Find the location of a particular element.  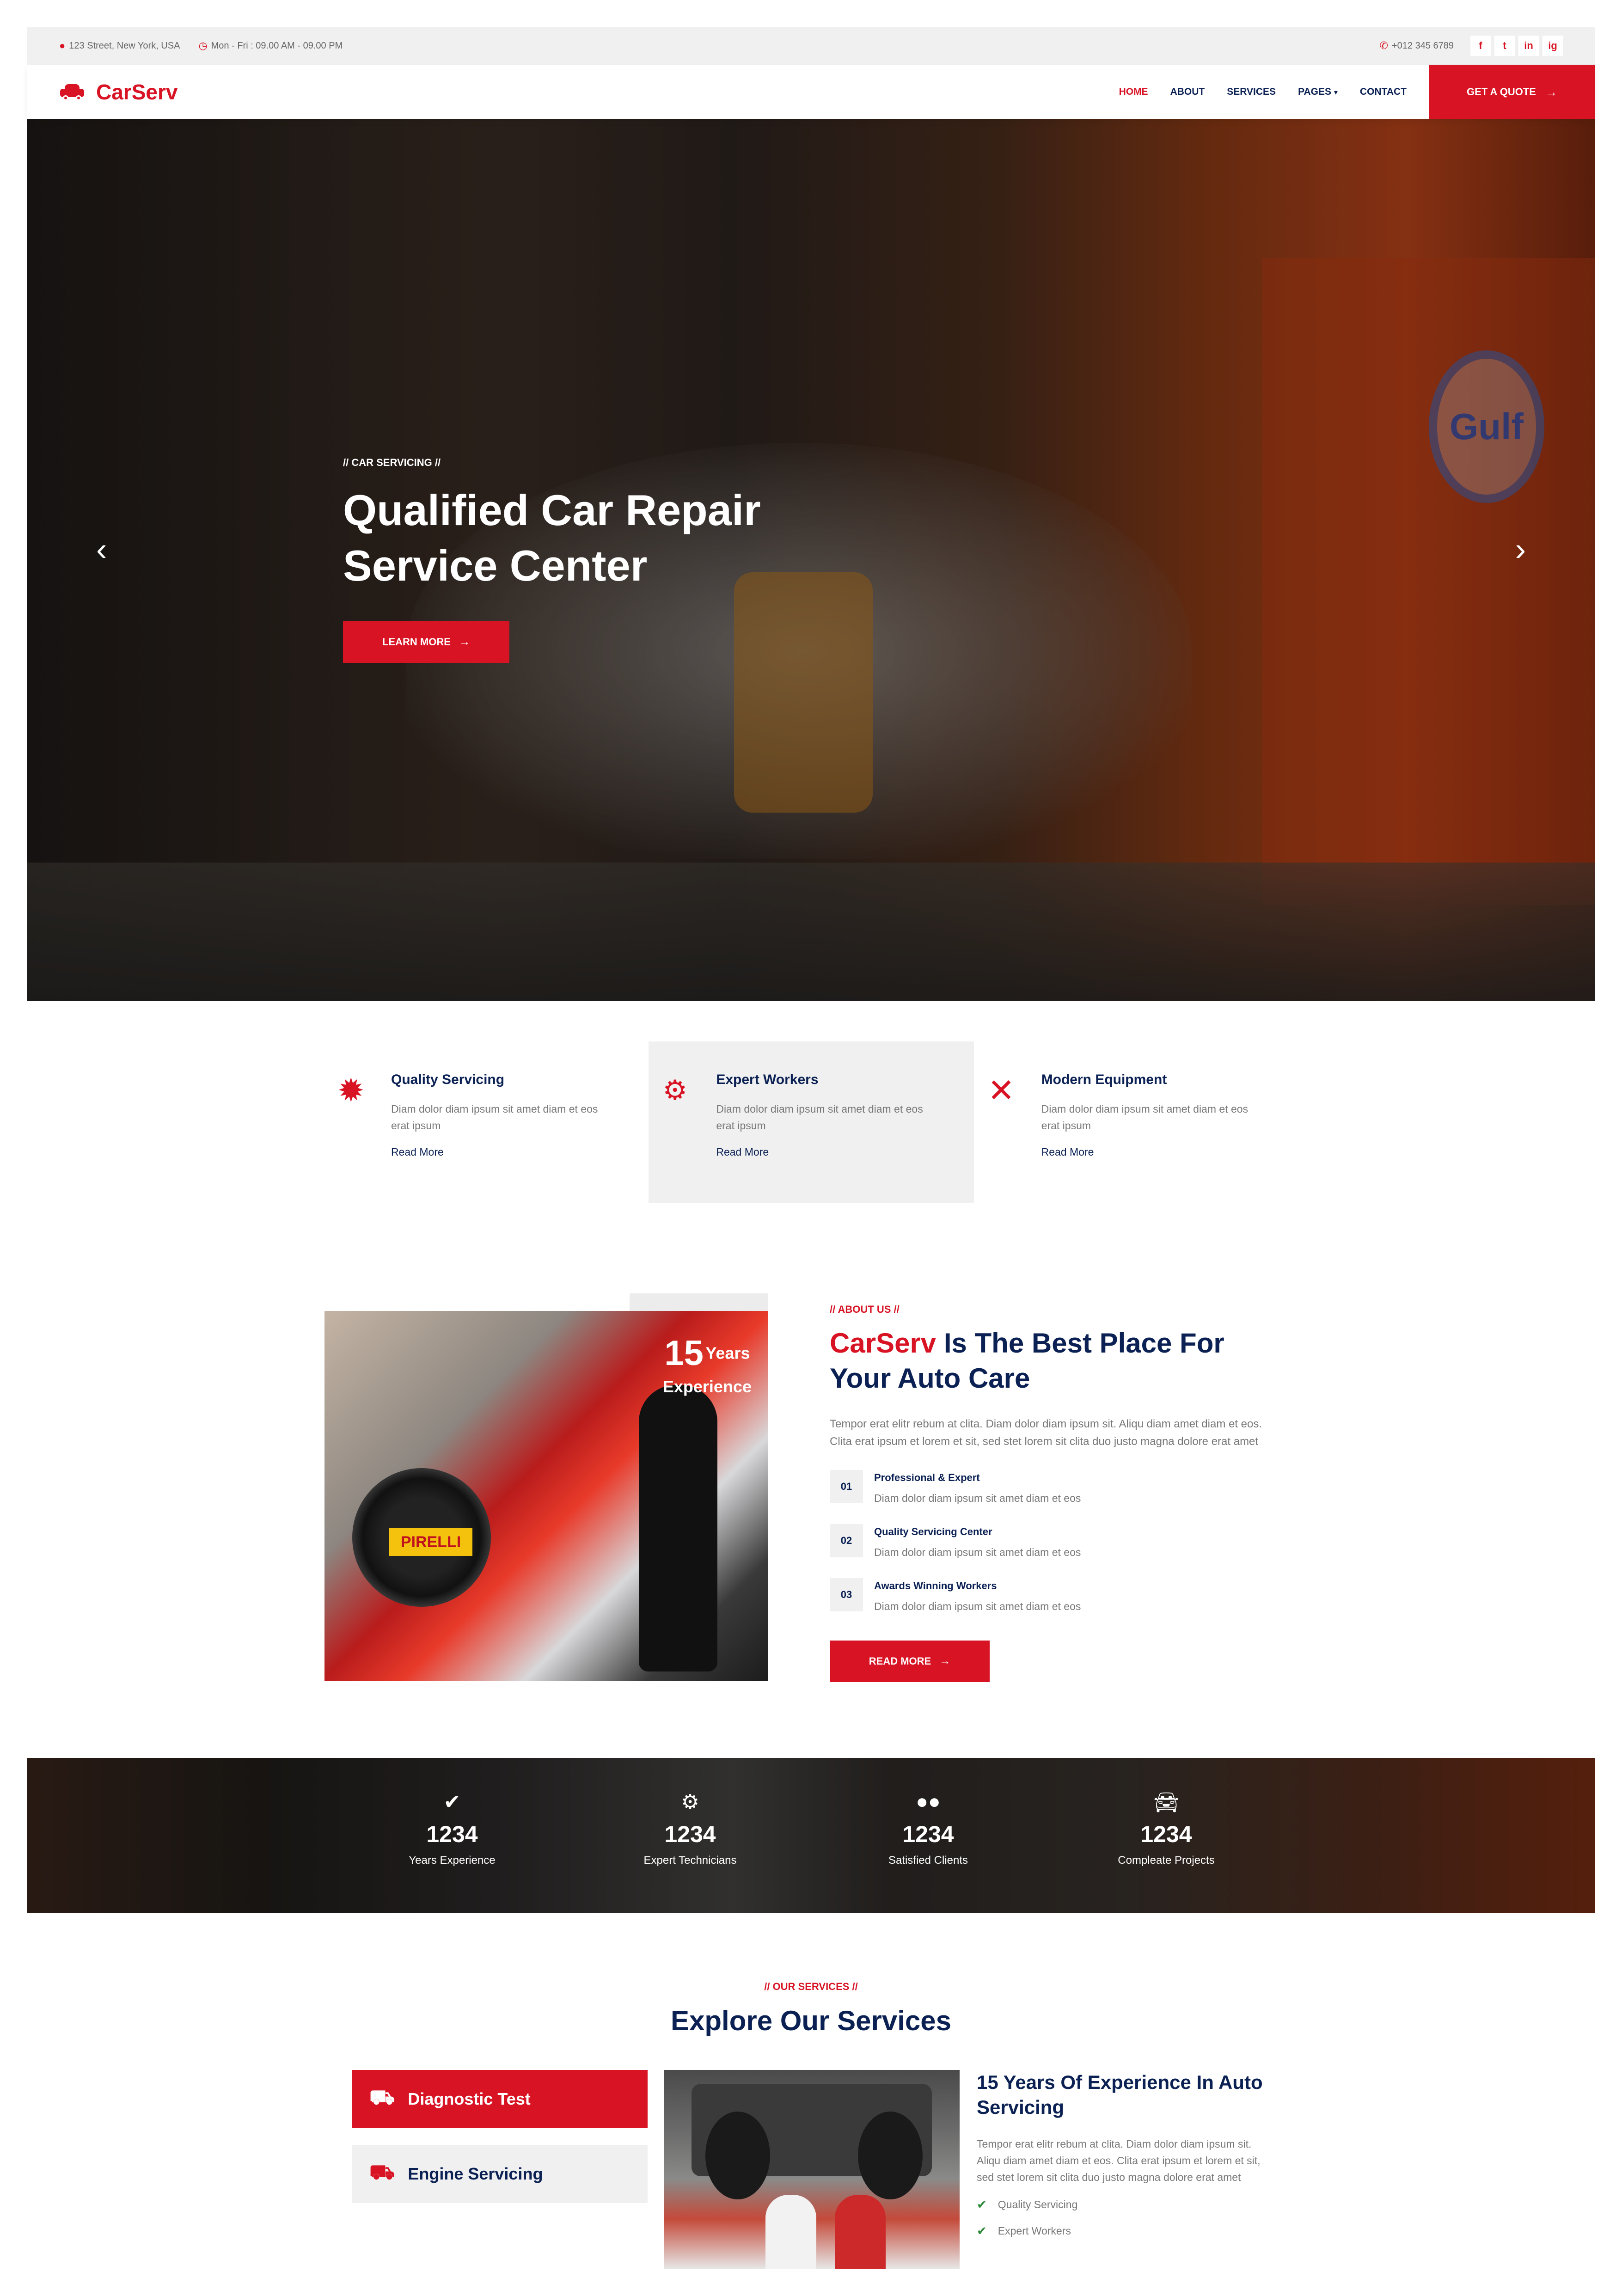

stat-expert-technicians: ⚙ 1234 Expert Technicians is located at coordinates (690, 1828).